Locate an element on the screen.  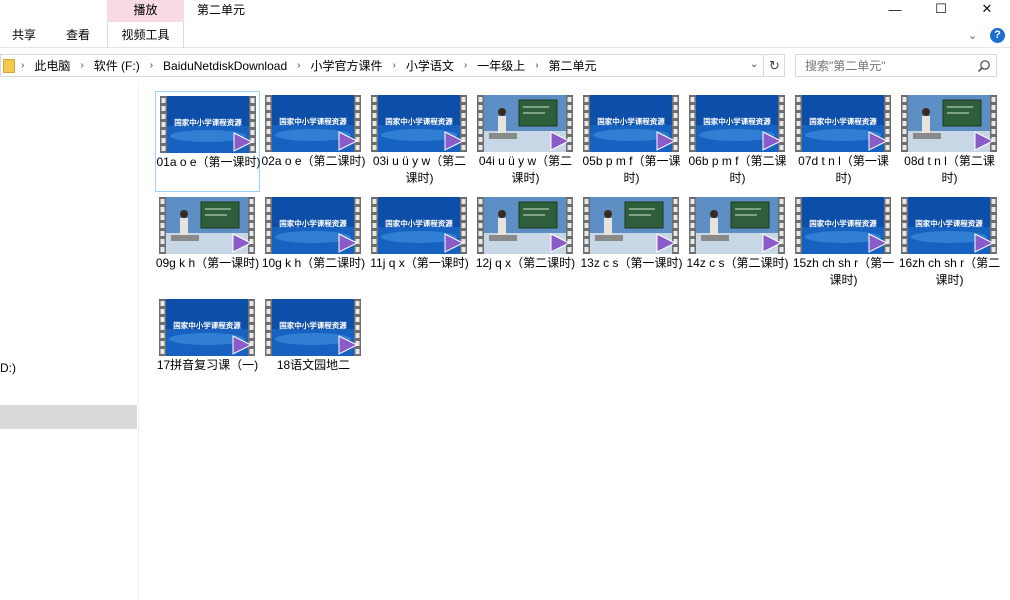
file-item: 04i u ü y w（第二课时) is located at coordinates (525, 141).